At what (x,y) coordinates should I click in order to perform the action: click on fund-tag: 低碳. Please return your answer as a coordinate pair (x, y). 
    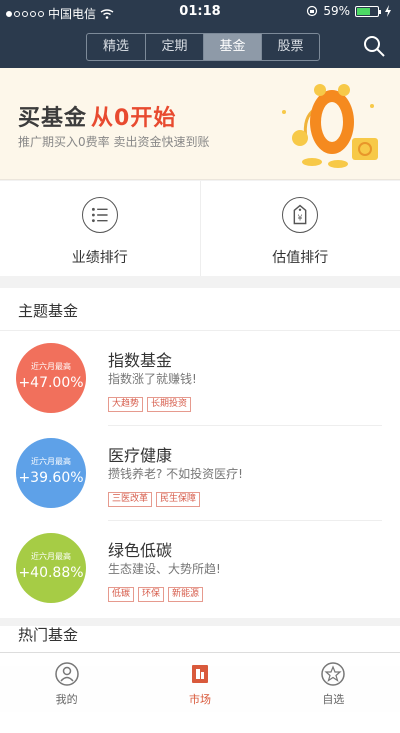
    Looking at the image, I should click on (121, 594).